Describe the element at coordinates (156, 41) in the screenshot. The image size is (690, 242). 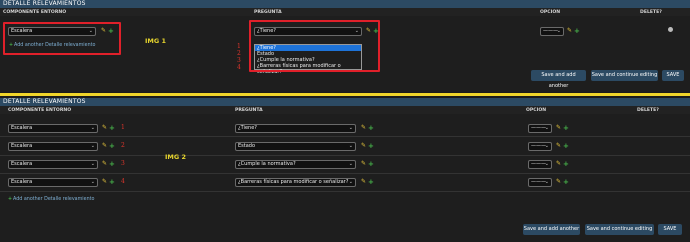
I see `img1-label: IMG 1` at that location.